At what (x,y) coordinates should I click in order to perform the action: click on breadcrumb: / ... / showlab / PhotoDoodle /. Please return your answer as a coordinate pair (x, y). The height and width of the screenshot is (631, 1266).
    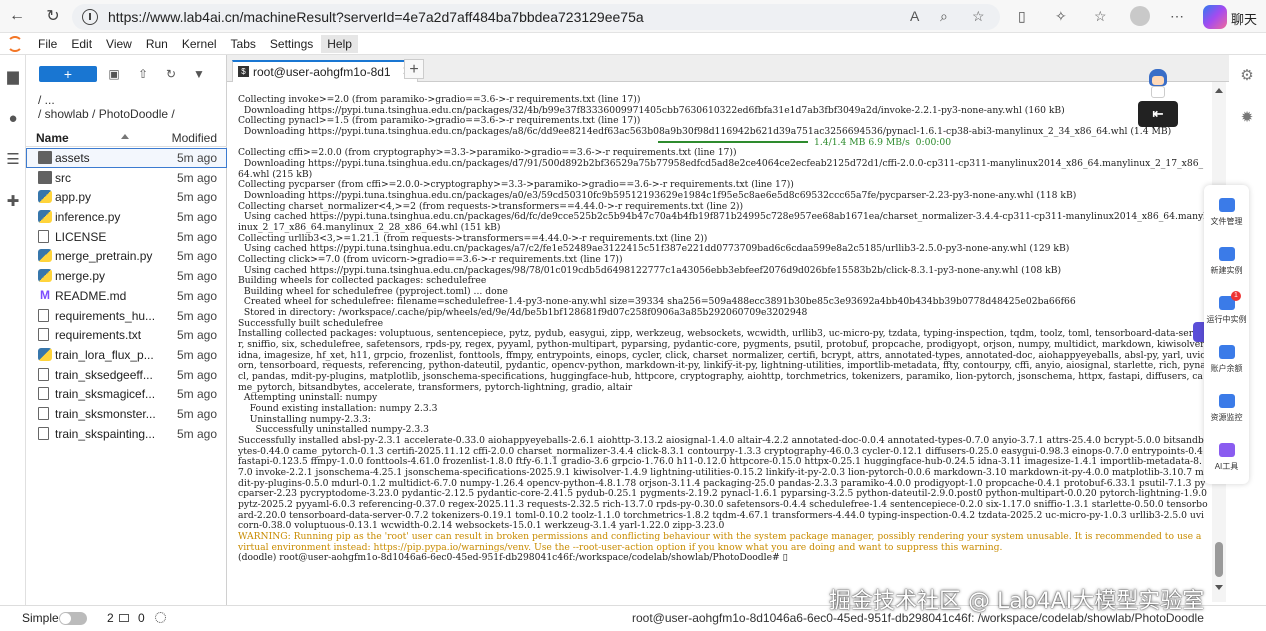
    Looking at the image, I should click on (106, 107).